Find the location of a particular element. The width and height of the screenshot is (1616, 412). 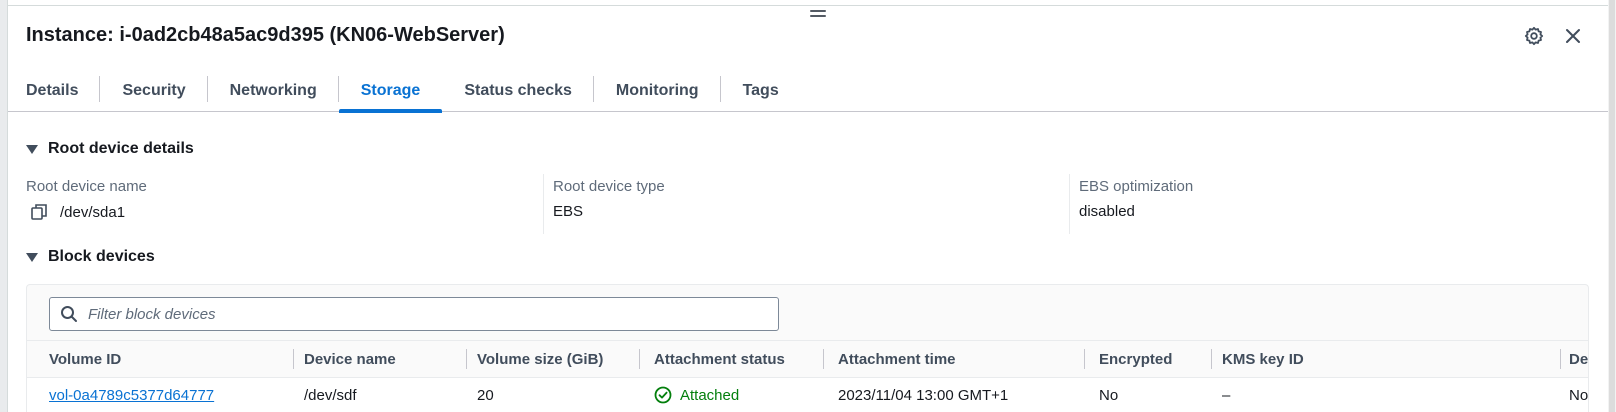

field-value: /dev/sda1 is located at coordinates (93, 212).